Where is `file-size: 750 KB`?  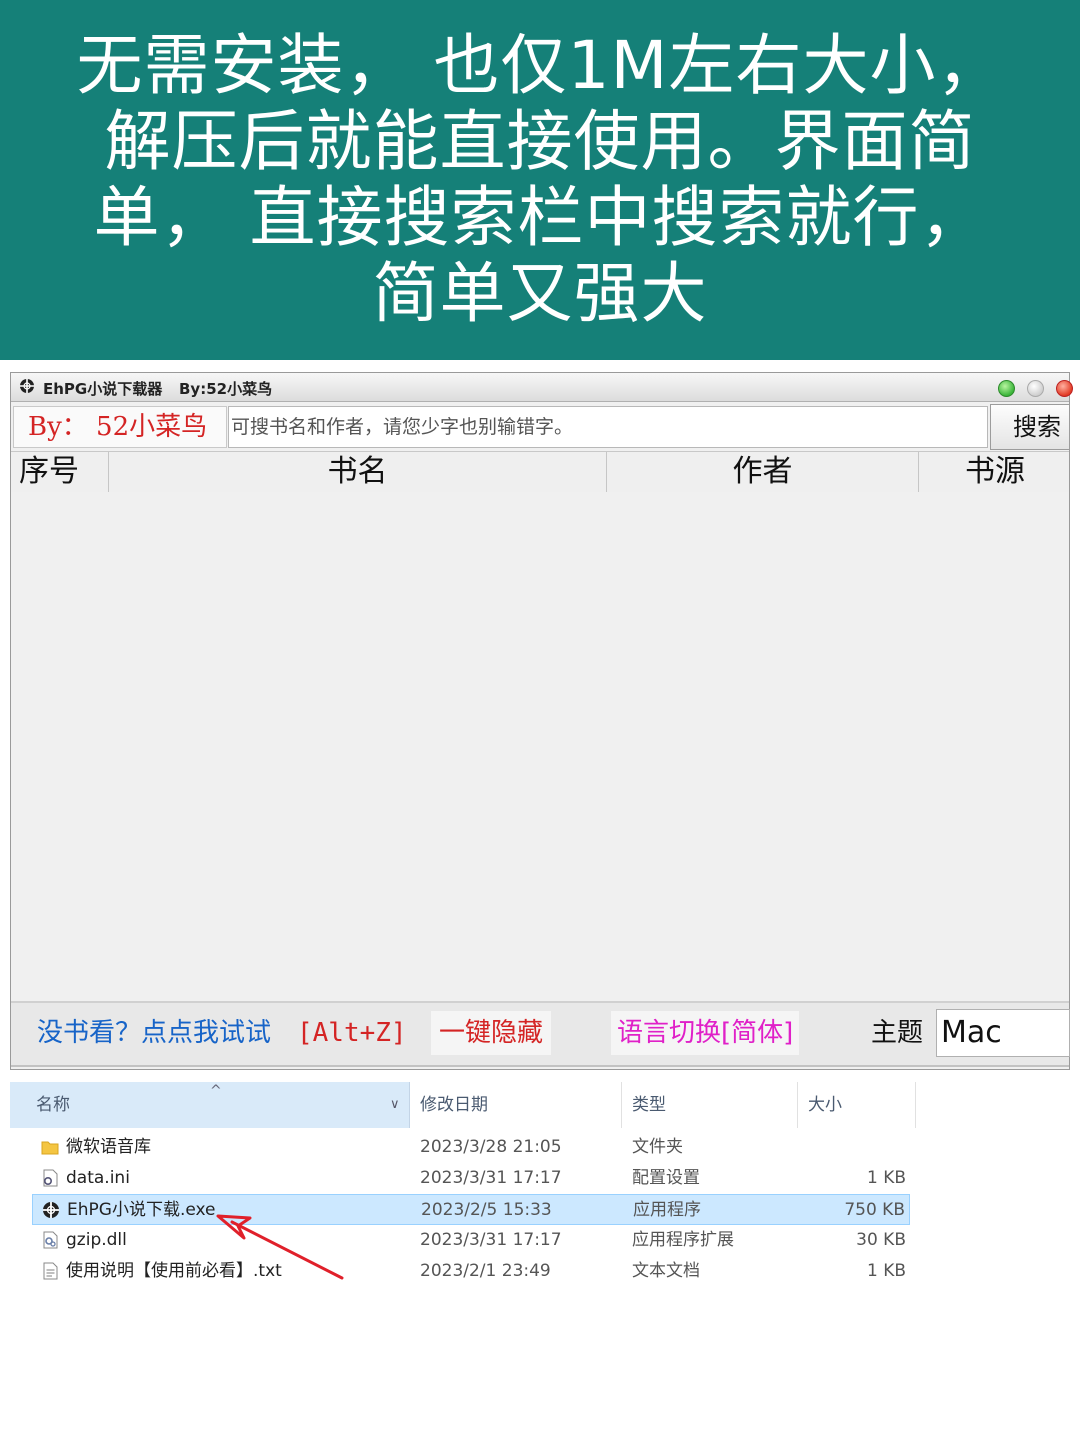
file-size: 750 KB is located at coordinates (874, 1210).